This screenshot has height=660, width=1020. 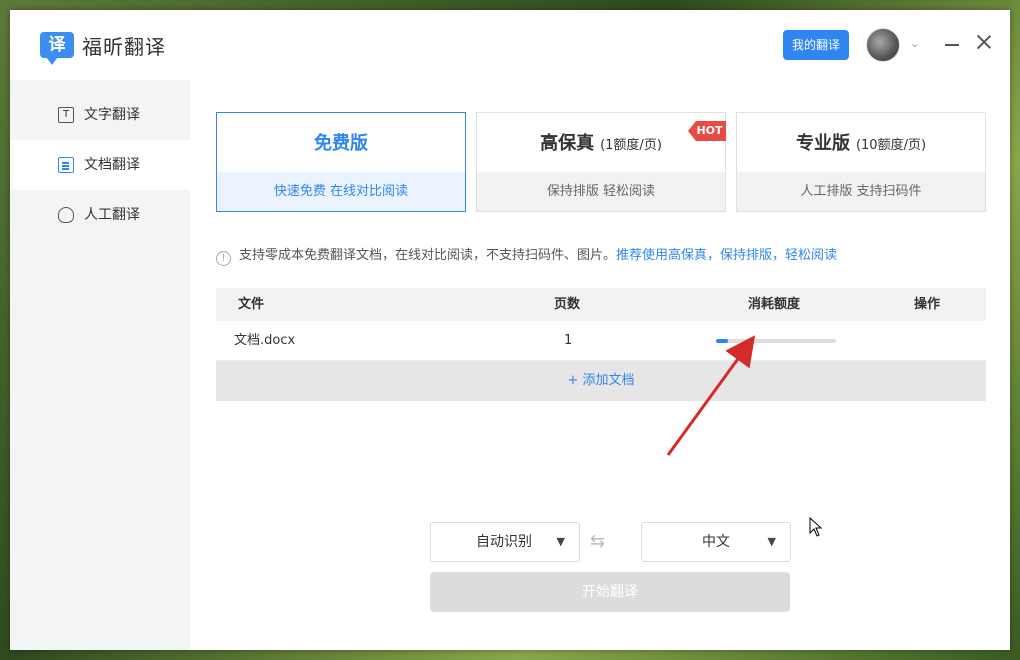 I want to click on target-language-value: 中文, so click(x=716, y=542).